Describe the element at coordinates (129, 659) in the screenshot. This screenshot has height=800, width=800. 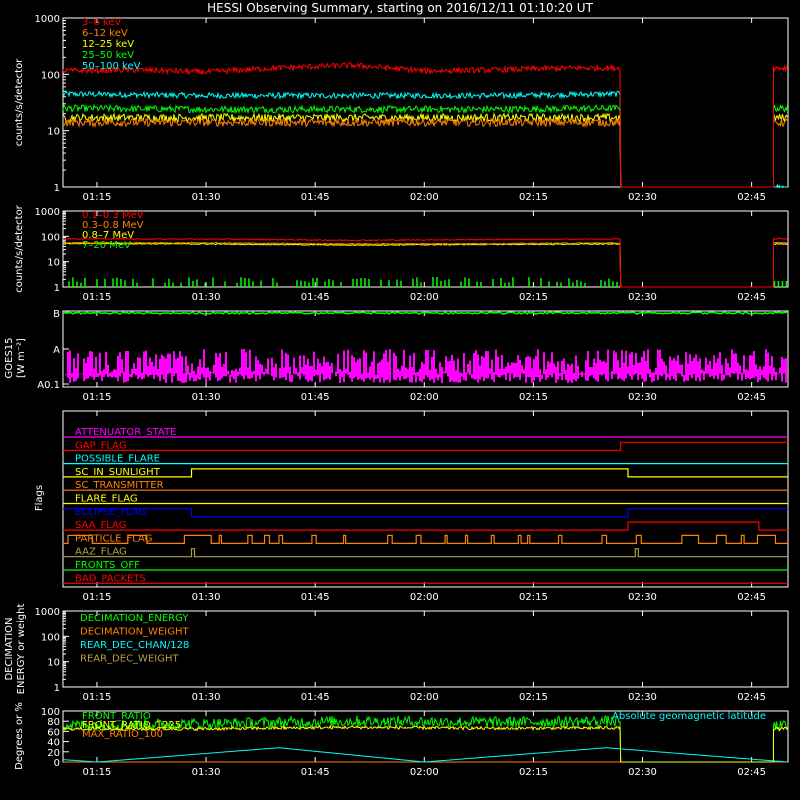
I see `decimation-legend-3: REAR_DEC_WEIGHT` at that location.